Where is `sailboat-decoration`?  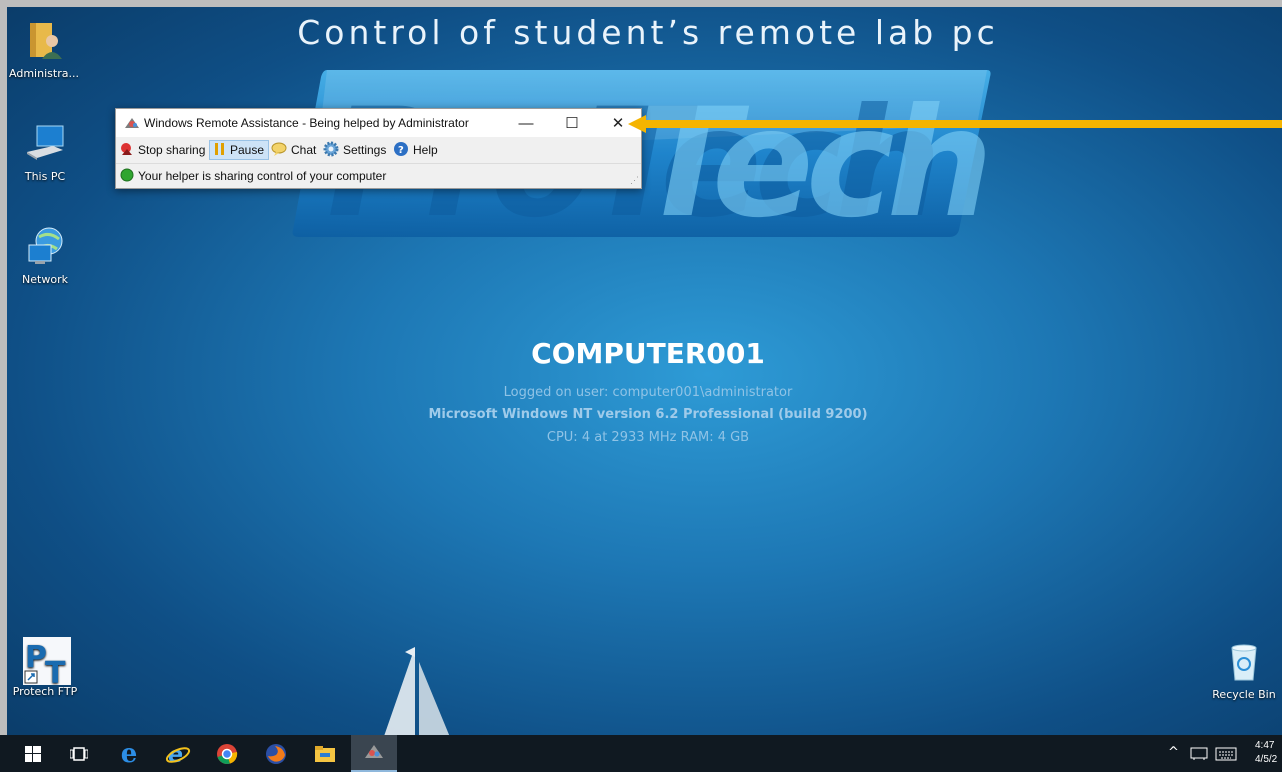 sailboat-decoration is located at coordinates (417, 694).